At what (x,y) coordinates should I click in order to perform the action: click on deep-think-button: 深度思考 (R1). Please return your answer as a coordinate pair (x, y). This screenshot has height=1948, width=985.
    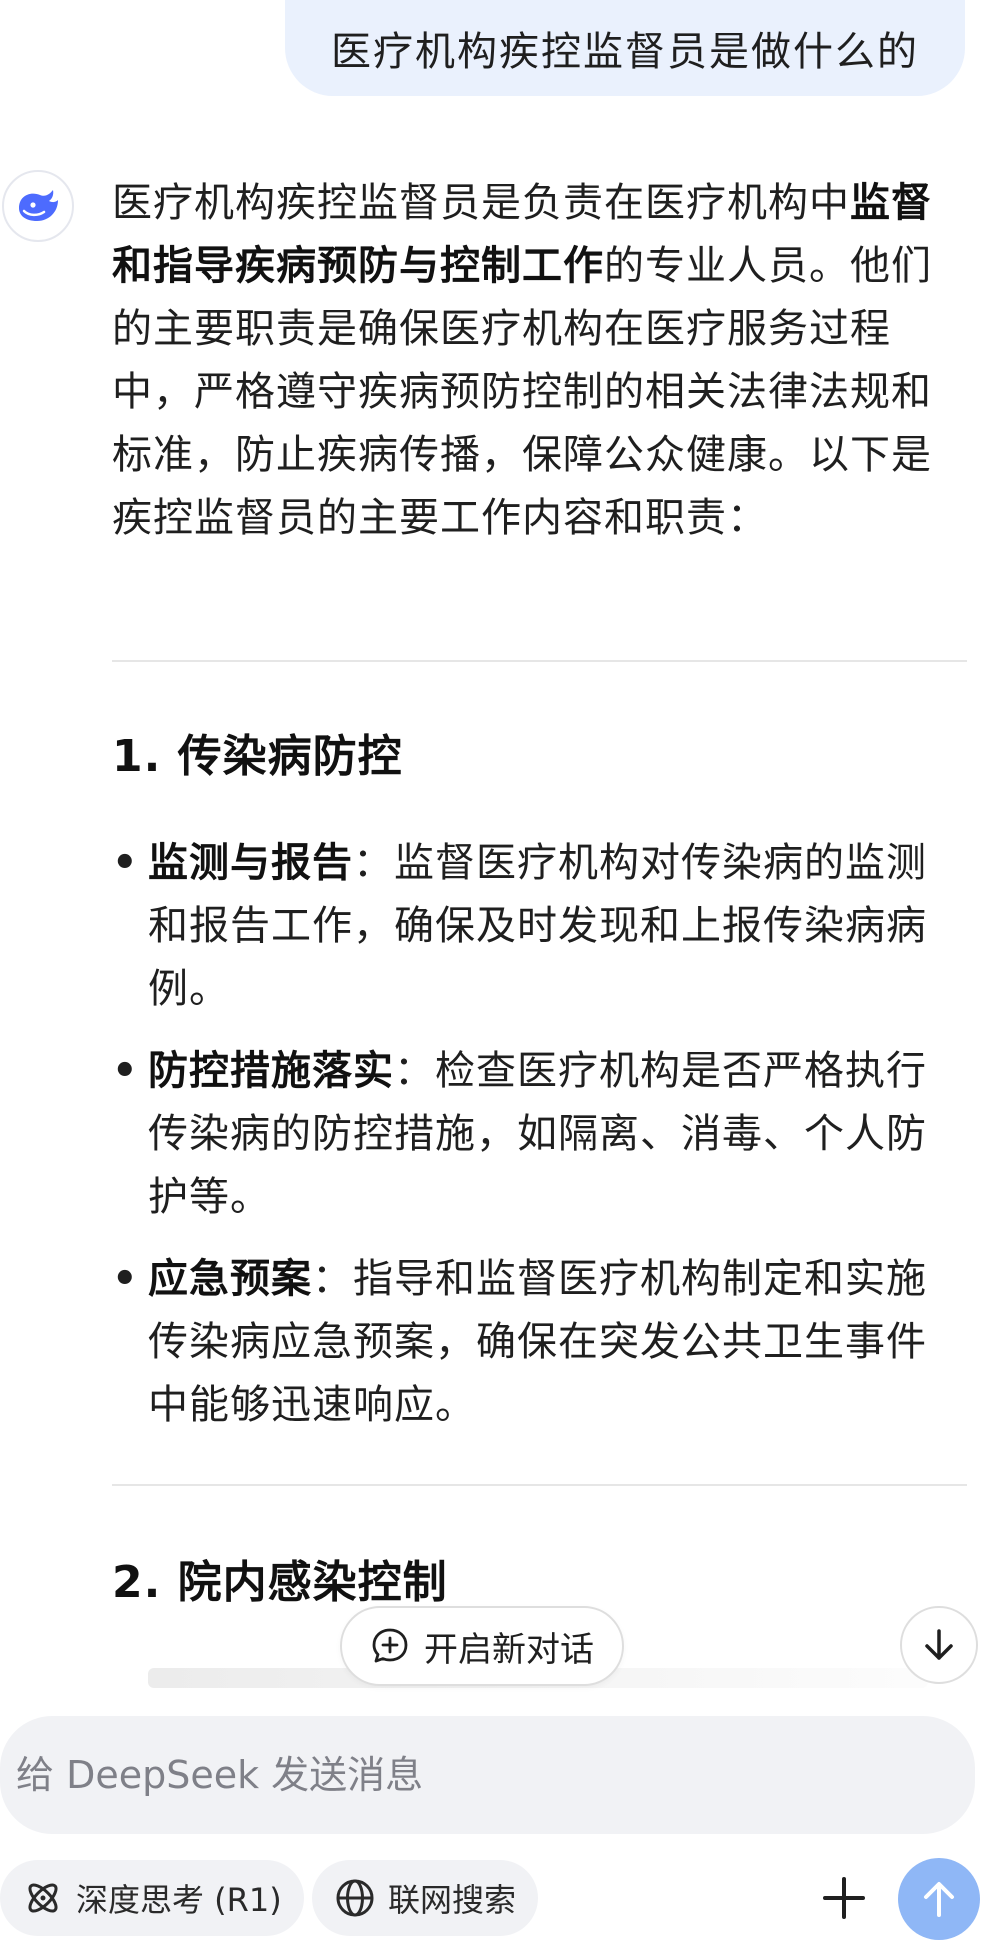
    Looking at the image, I should click on (152, 1898).